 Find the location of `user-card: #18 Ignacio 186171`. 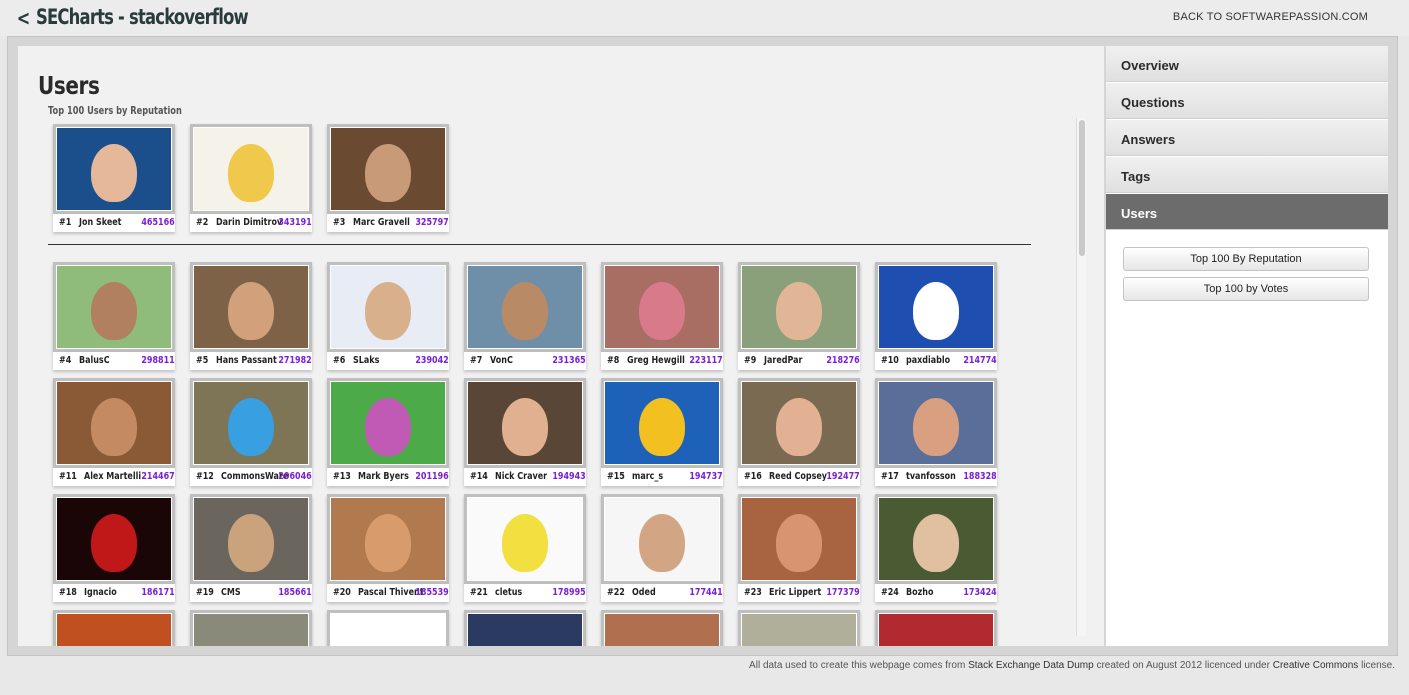

user-card: #18 Ignacio 186171 is located at coordinates (114, 549).